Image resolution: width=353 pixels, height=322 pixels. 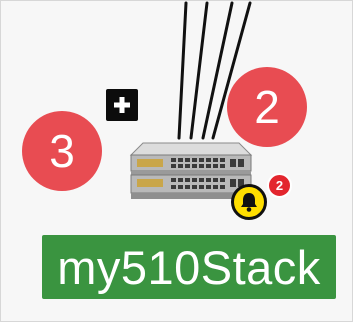 I want to click on neighbor-count-left: 3, so click(x=62, y=151).